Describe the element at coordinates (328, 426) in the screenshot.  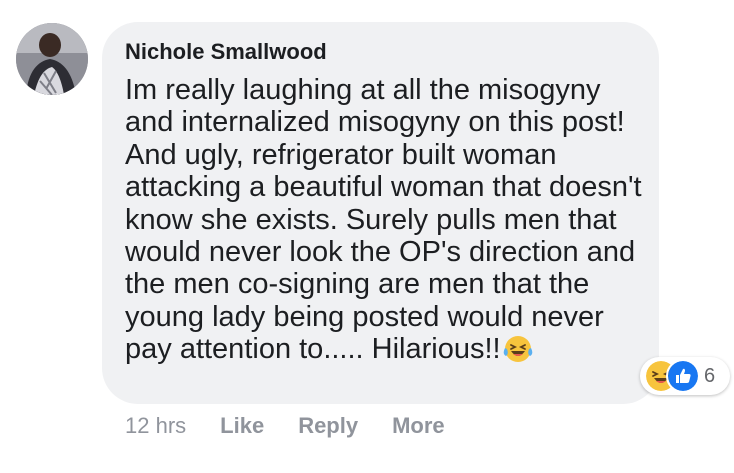
I see `reply-button: Reply` at that location.